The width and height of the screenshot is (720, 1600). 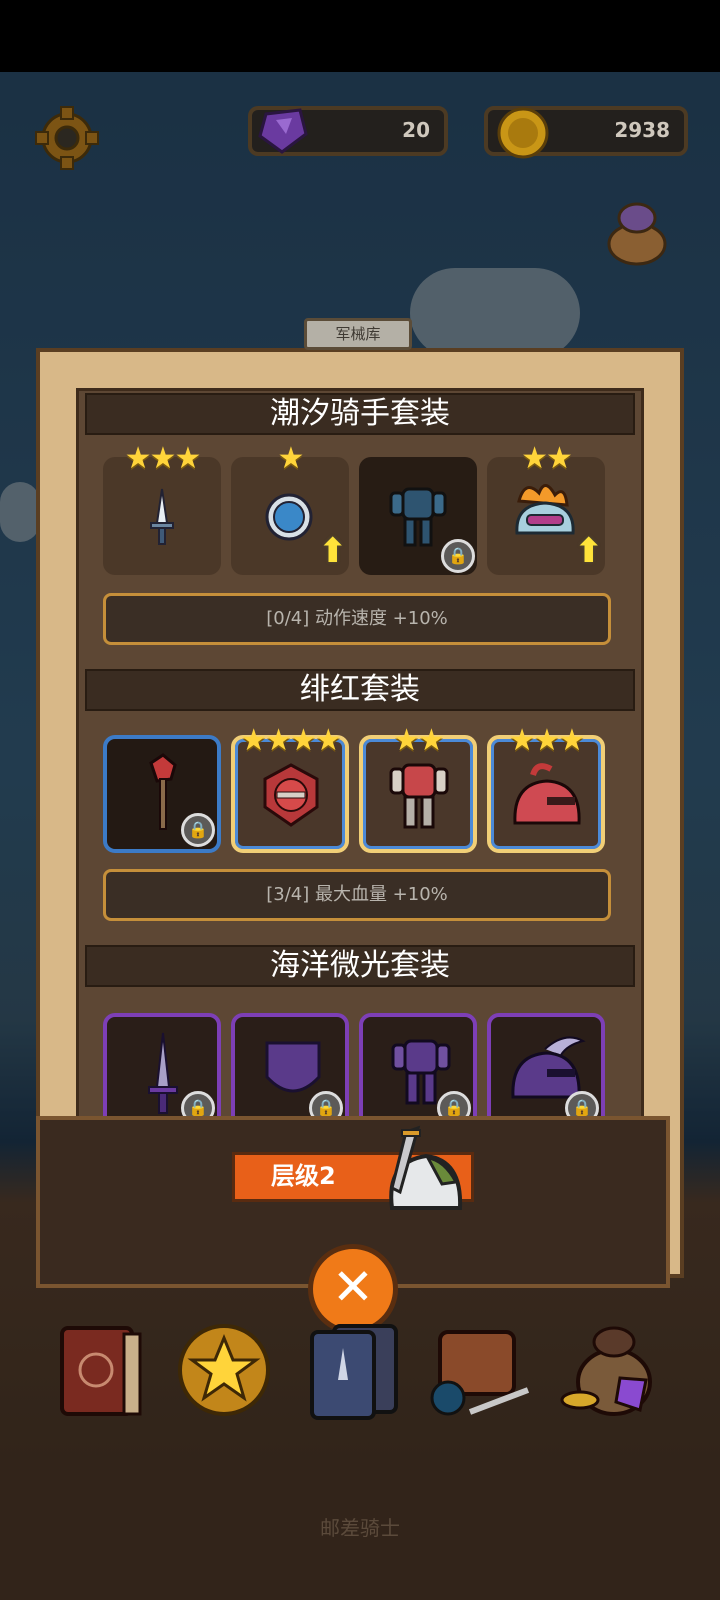 What do you see at coordinates (586, 132) in the screenshot?
I see `coin-counter: 2938` at bounding box center [586, 132].